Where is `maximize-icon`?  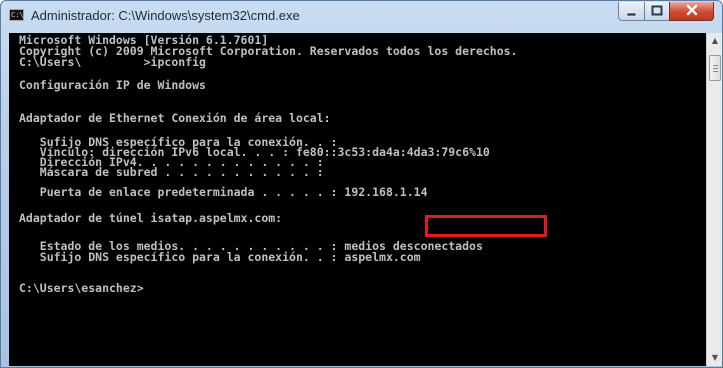
maximize-icon is located at coordinates (657, 10).